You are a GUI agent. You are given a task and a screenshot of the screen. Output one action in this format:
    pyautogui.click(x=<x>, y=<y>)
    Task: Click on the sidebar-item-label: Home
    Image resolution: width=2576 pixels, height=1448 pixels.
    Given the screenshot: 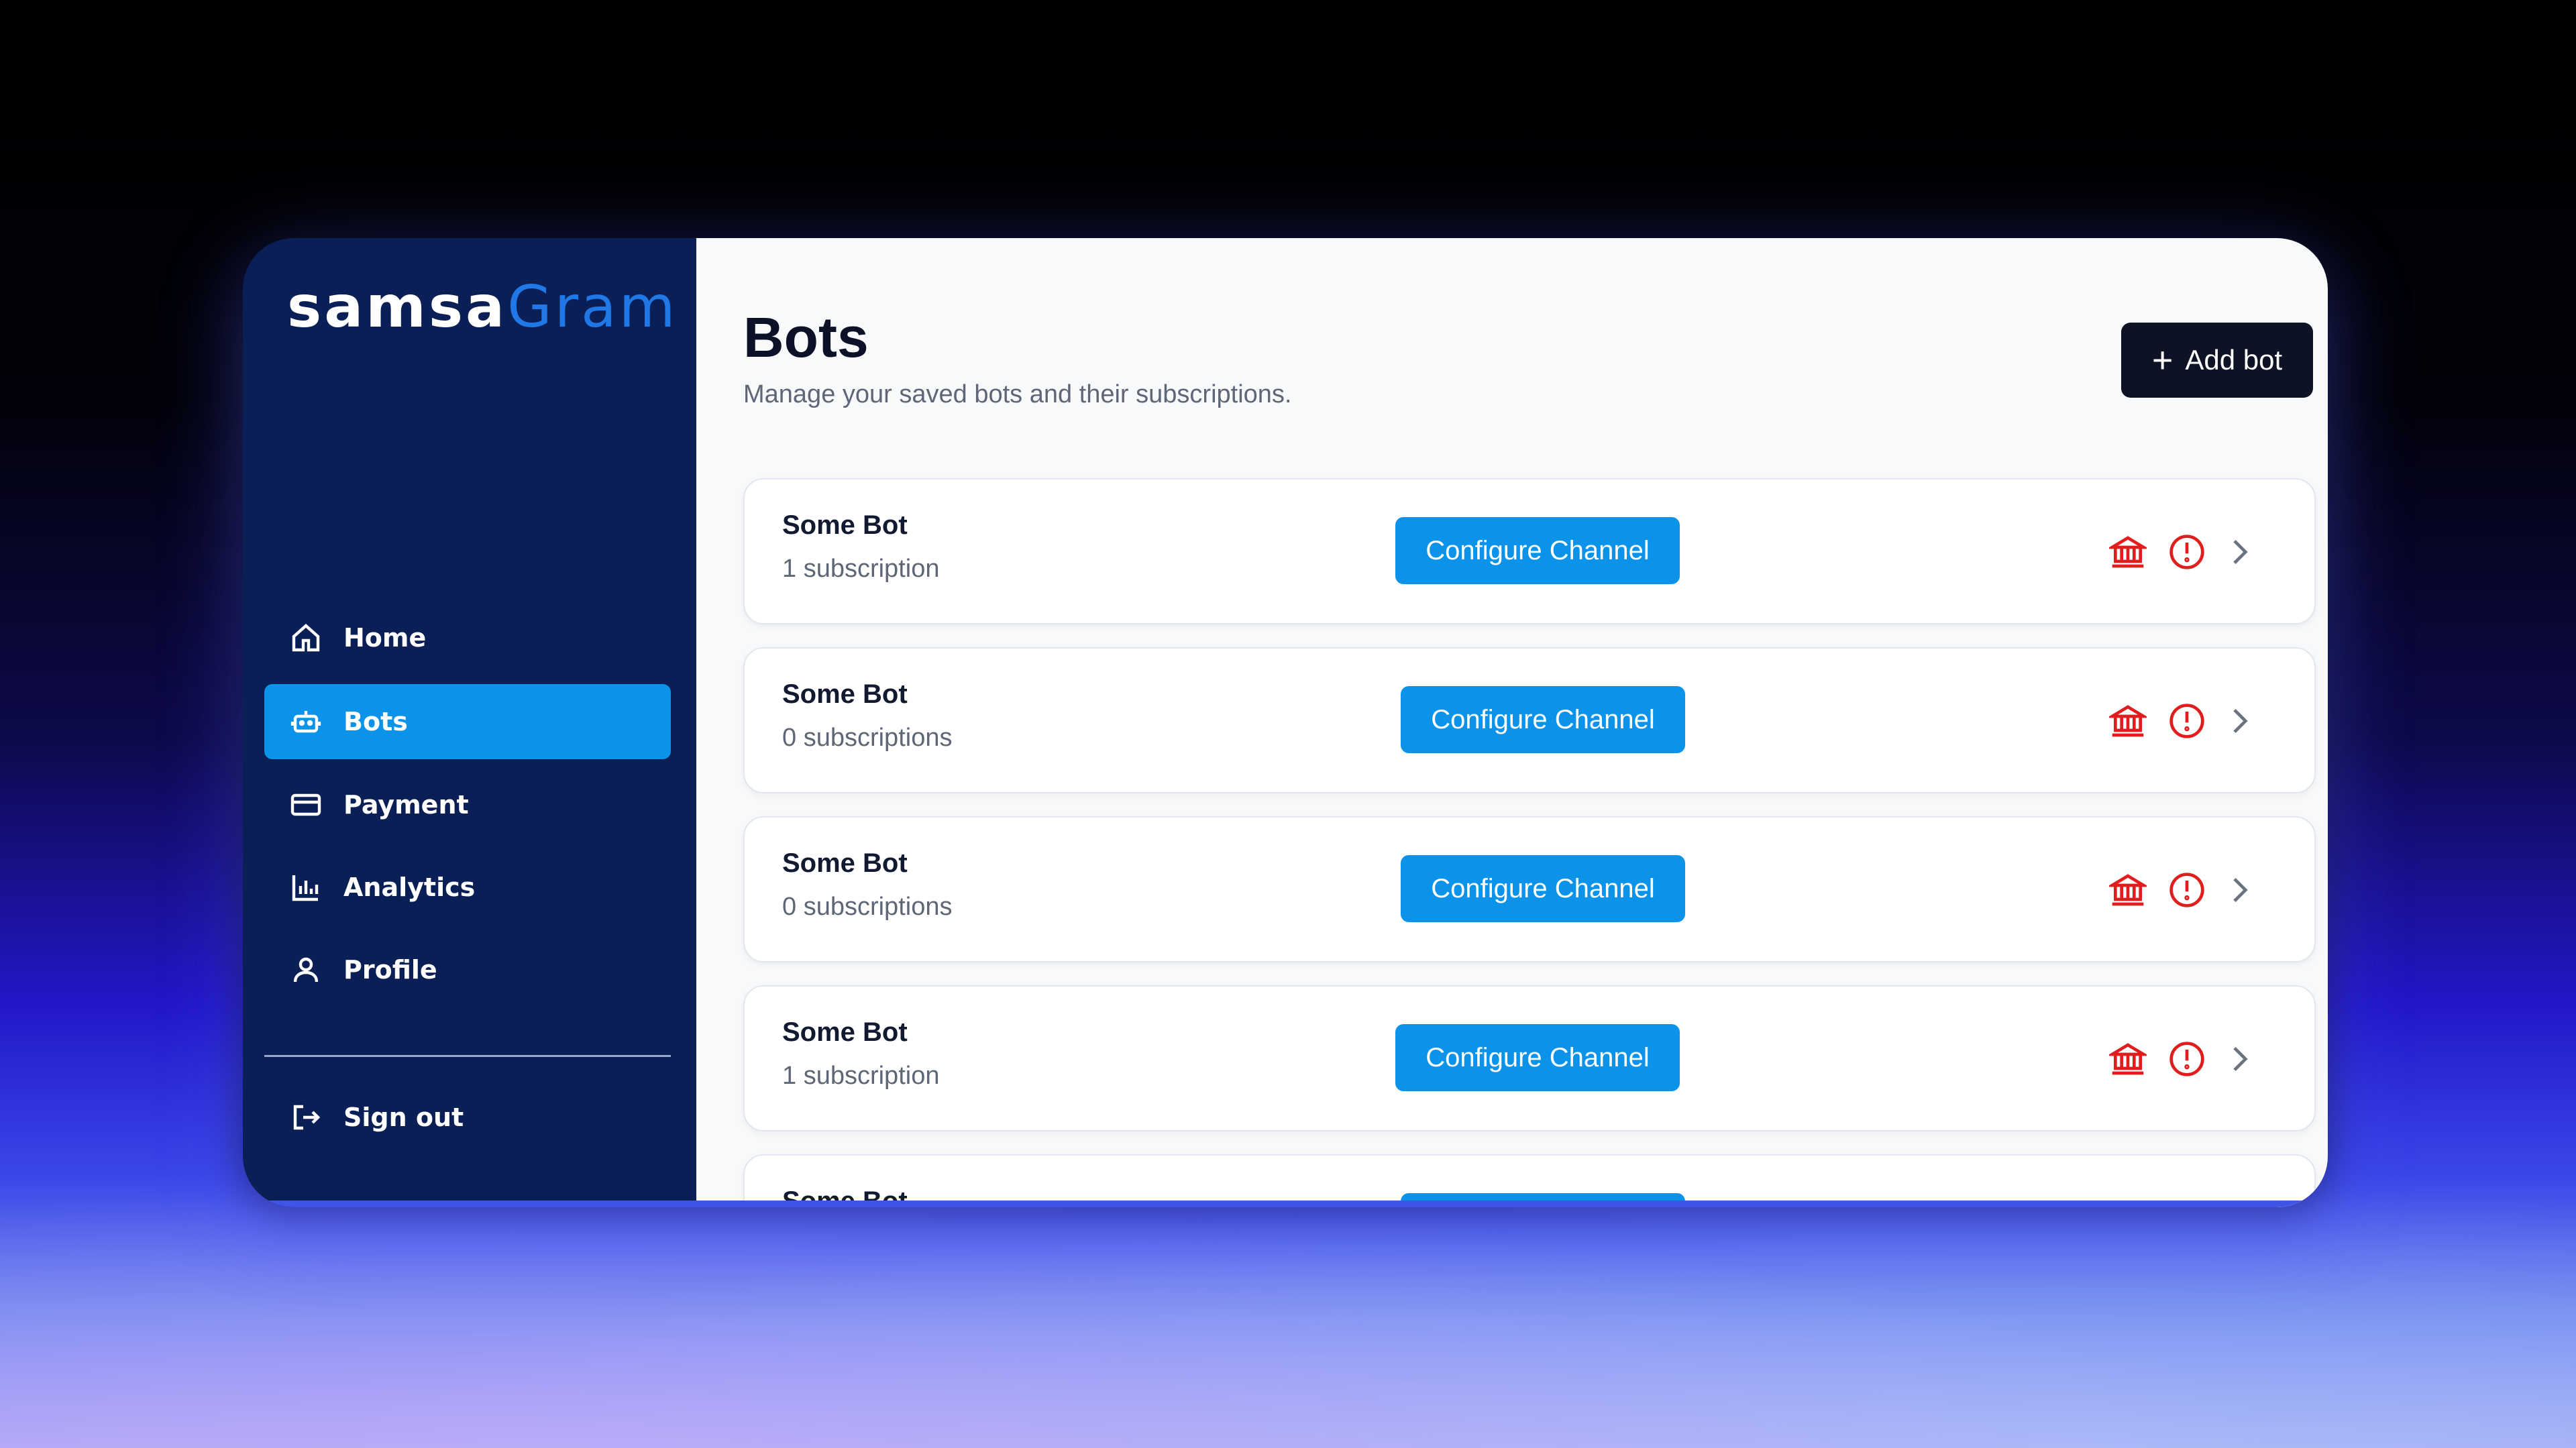 What is the action you would take?
    pyautogui.click(x=385, y=638)
    